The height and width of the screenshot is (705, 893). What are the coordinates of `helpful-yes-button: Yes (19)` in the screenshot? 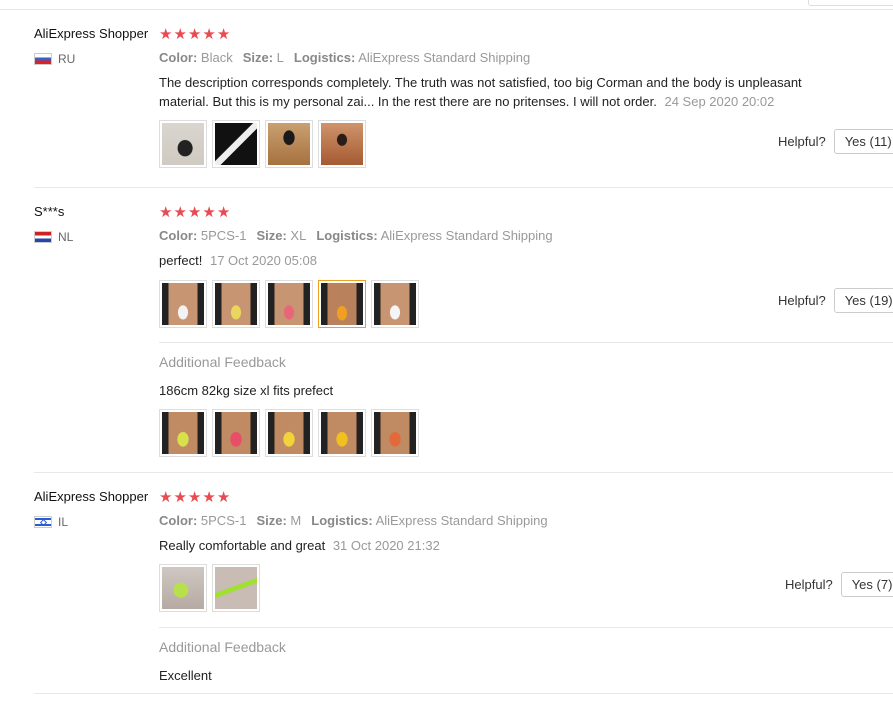 It's located at (863, 300).